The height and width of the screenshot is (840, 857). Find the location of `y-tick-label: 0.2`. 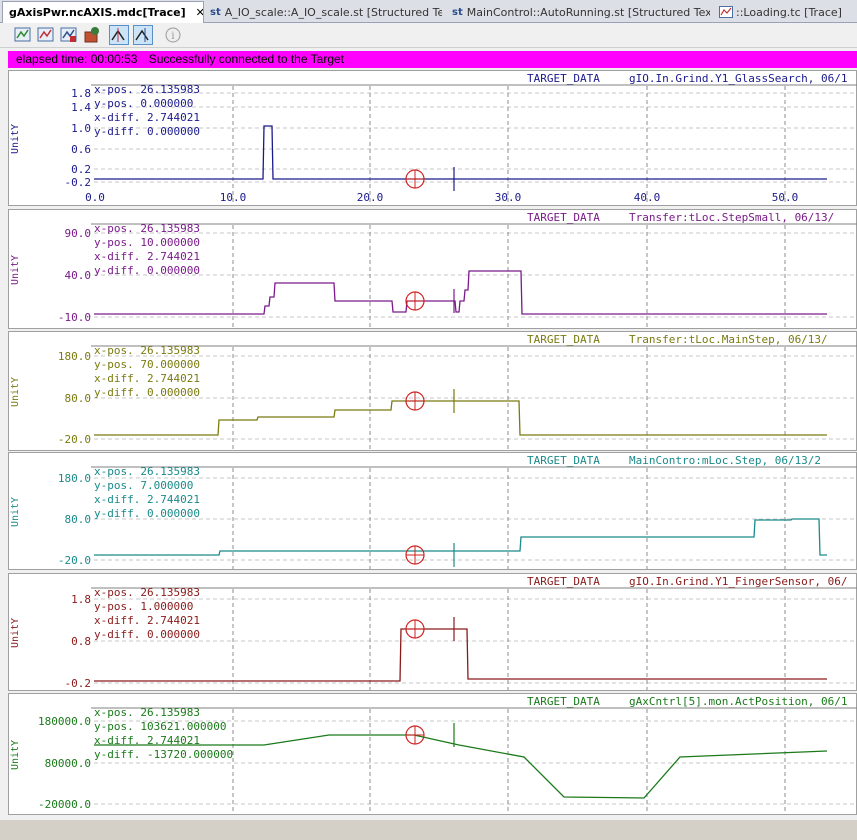

y-tick-label: 0.2 is located at coordinates (81, 169).